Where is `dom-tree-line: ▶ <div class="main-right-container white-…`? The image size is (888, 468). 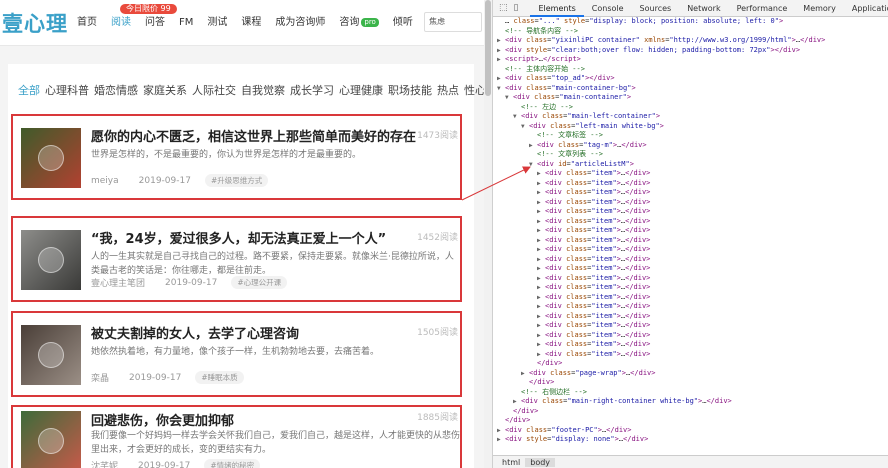 dom-tree-line: ▶ <div class="main-right-container white-… is located at coordinates (690, 402).